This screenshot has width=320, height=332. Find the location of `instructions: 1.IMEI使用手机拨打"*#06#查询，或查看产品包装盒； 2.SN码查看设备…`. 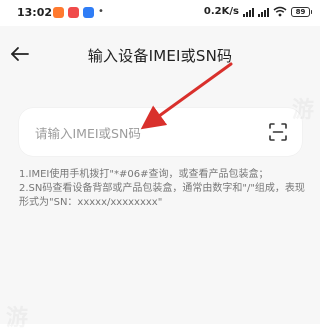

instructions: 1.IMEI使用手机拨打"*#06#查询，或查看产品包装盒； 2.SN码查看设备… is located at coordinates (164, 189).